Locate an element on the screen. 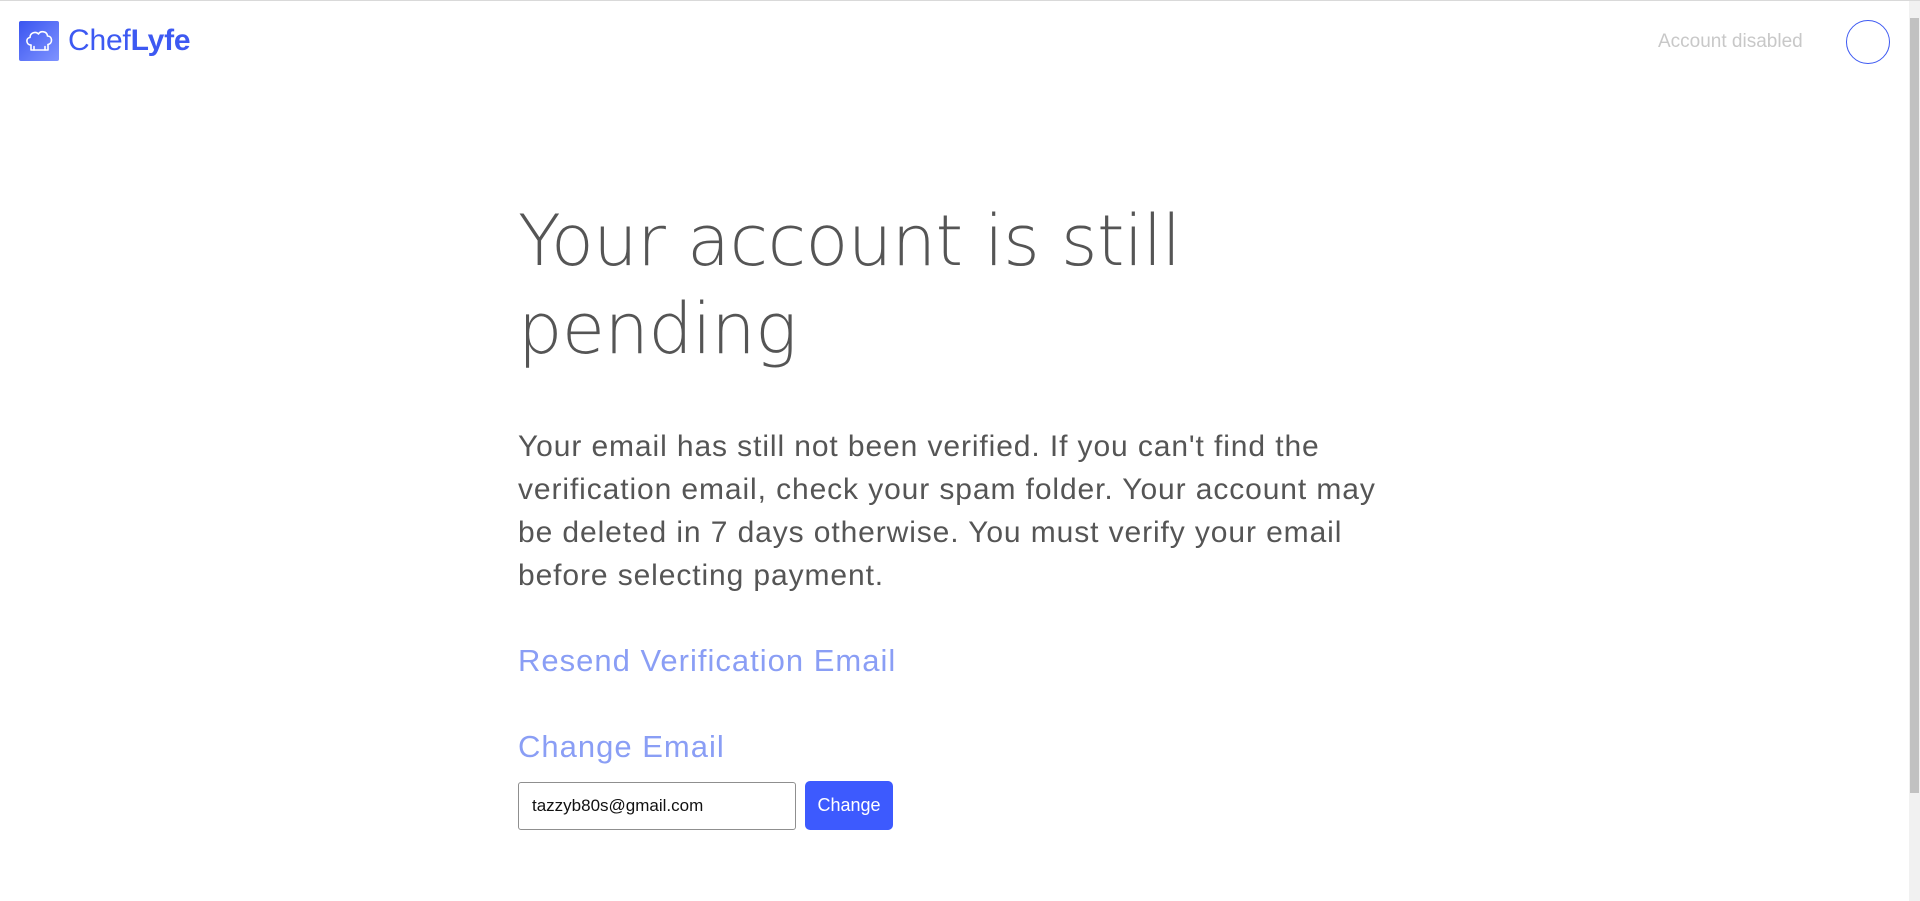 The image size is (1920, 901). account-status-label: Account disabled is located at coordinates (1730, 41).